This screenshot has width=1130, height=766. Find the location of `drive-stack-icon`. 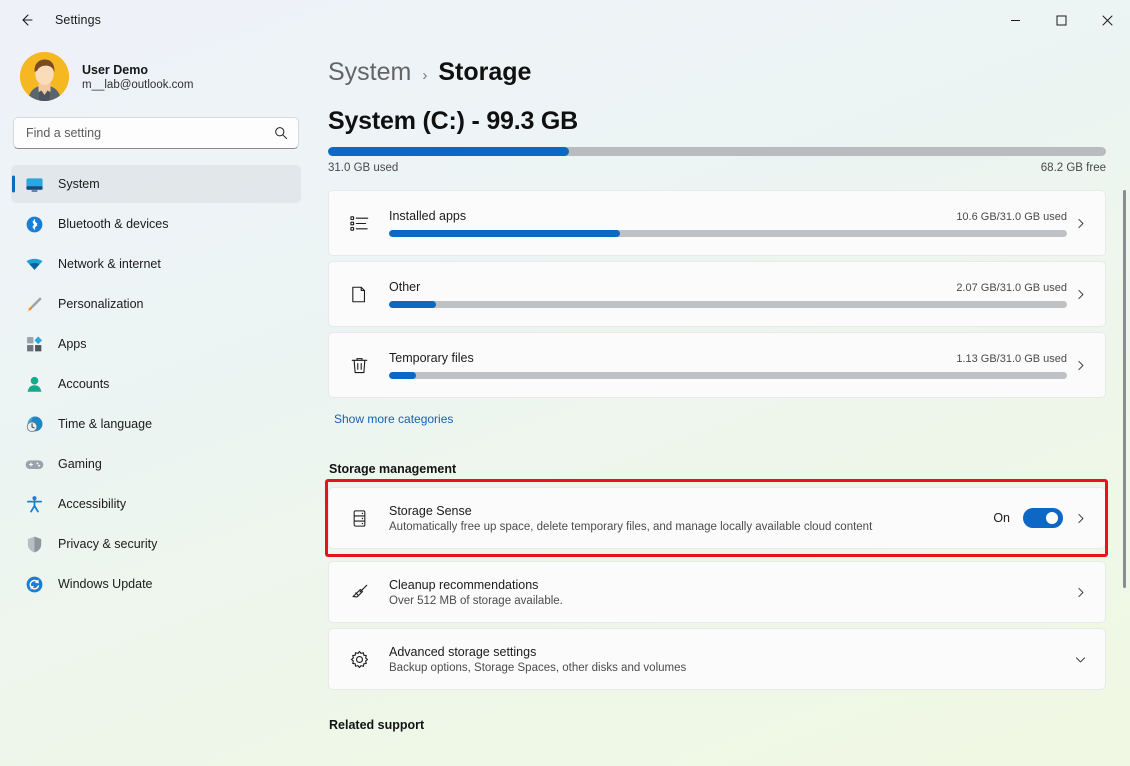

drive-stack-icon is located at coordinates (359, 518).